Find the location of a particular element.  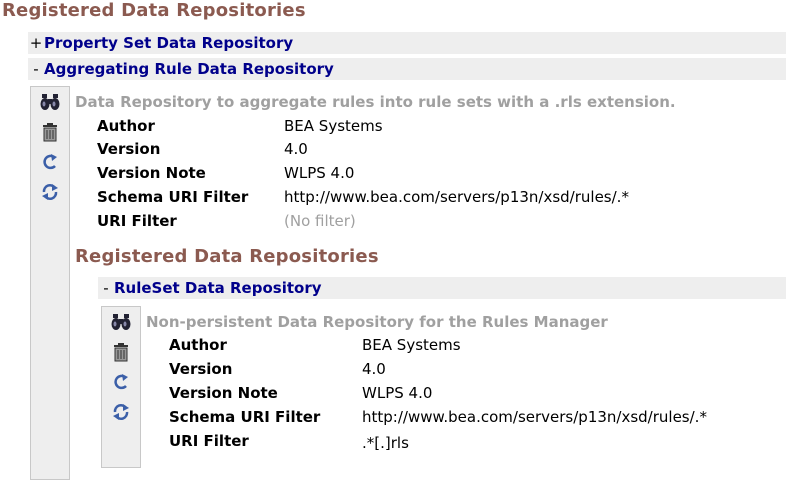

expand-toggle: + is located at coordinates (36, 43).